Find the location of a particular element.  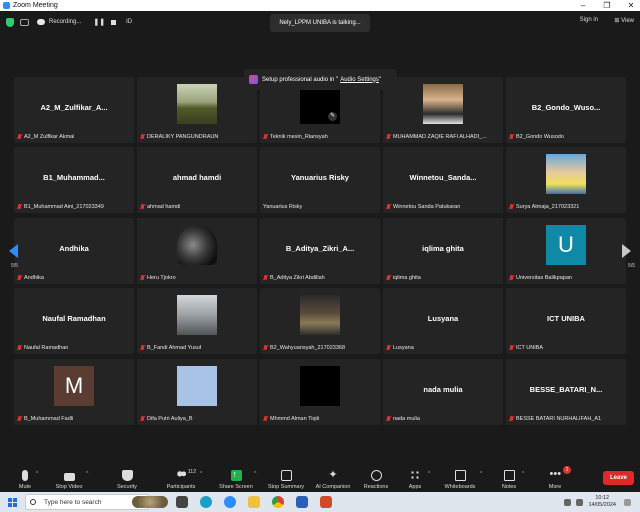

view-label: View is located at coordinates (627, 21).